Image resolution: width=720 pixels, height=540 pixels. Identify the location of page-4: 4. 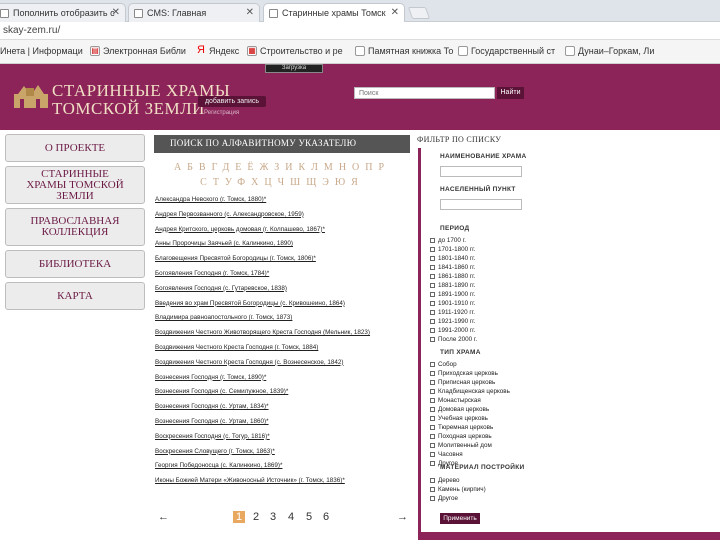
(291, 517).